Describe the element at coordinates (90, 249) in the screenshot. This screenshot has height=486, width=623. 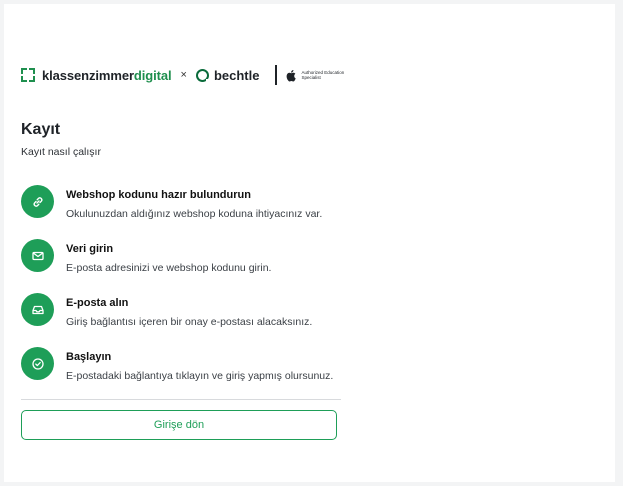
I see `step-title: Veri girin` at that location.